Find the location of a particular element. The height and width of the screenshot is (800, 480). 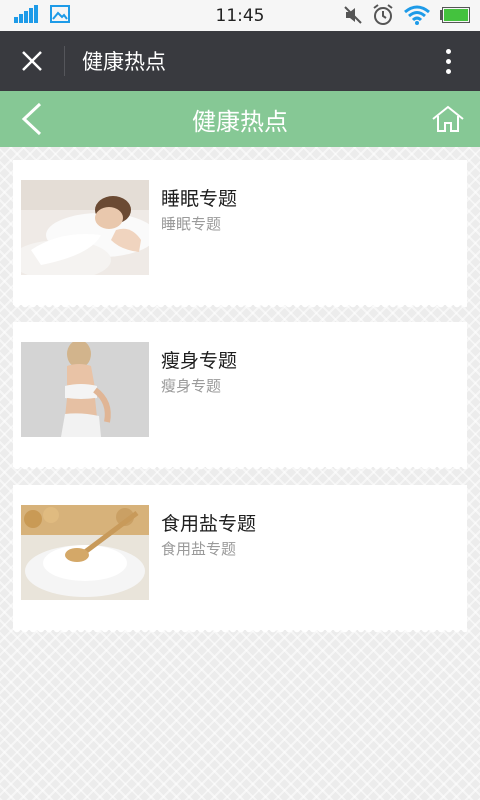

salt-topic-image is located at coordinates (85, 552).